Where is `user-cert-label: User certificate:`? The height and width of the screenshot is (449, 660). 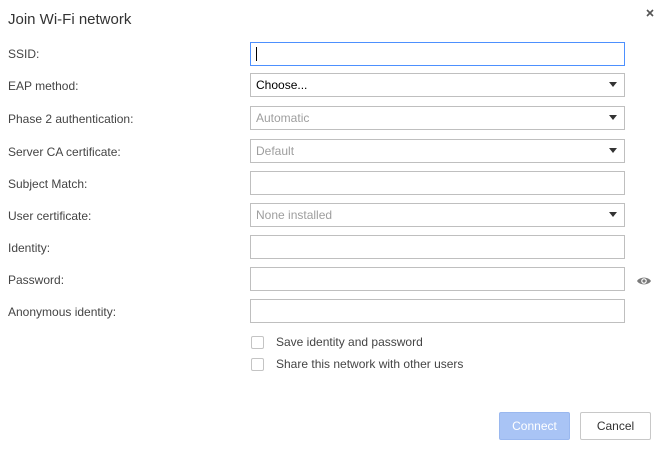
user-cert-label: User certificate: is located at coordinates (50, 216).